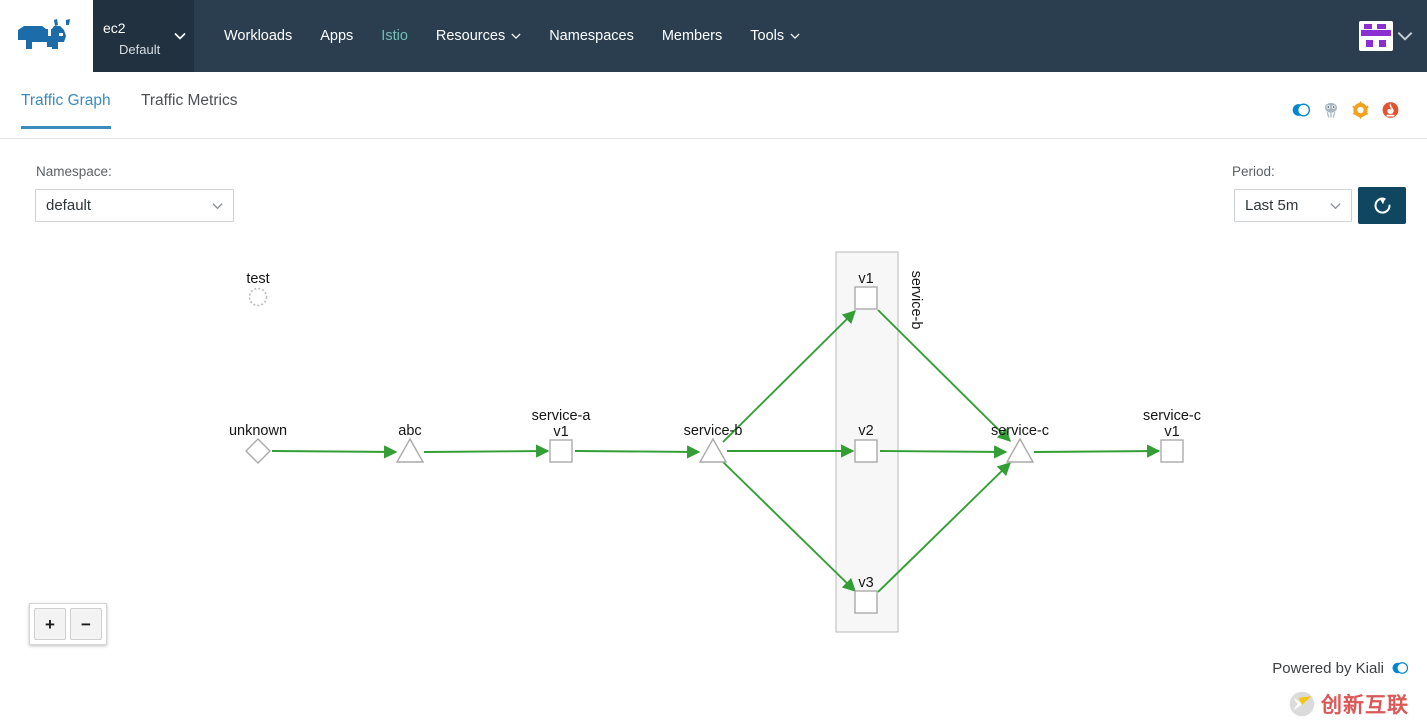 The image size is (1427, 721). Describe the element at coordinates (713, 105) in the screenshot. I see `page-tabbar: Traffic Graph Traffic Metrics` at that location.